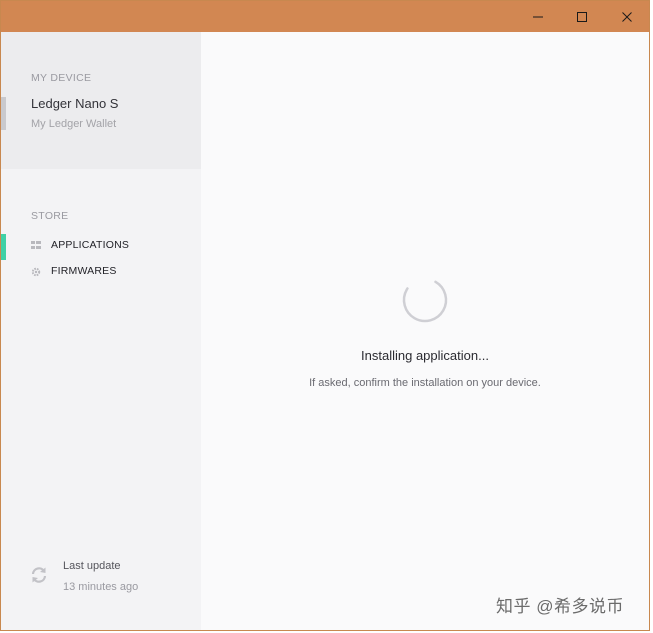 The image size is (653, 633). I want to click on sidebar-item-firmwares: FIRMWARES, so click(101, 272).